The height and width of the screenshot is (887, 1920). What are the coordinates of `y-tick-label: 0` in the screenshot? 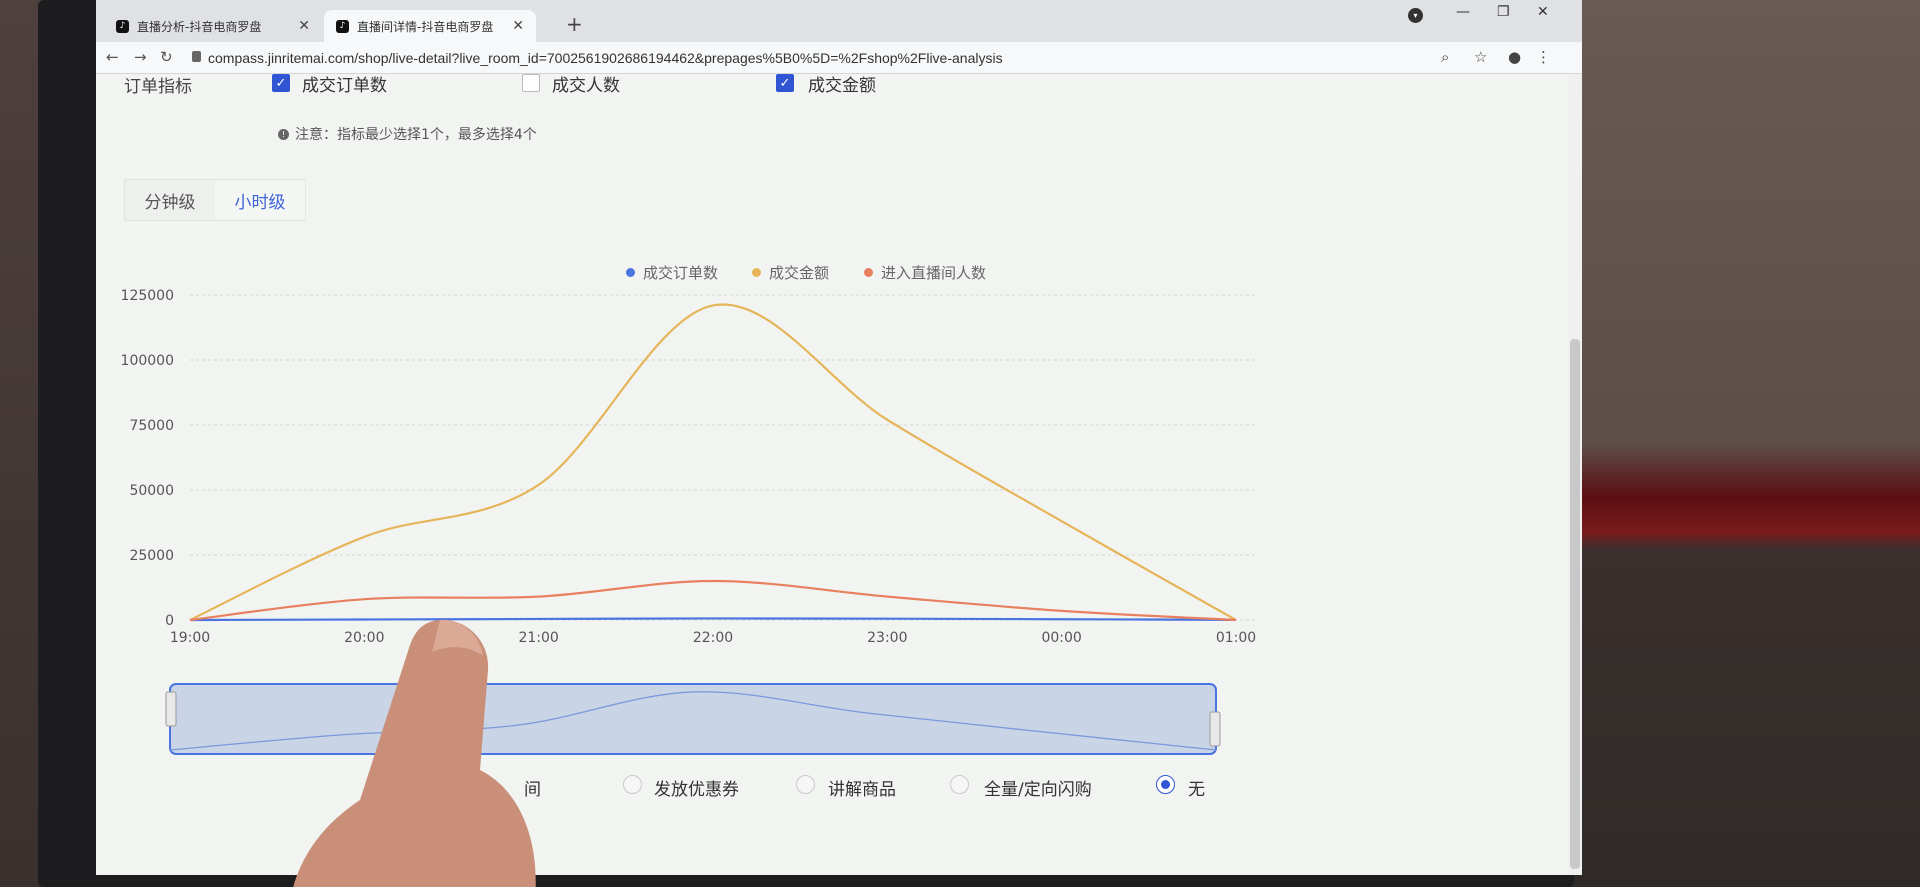 It's located at (169, 621).